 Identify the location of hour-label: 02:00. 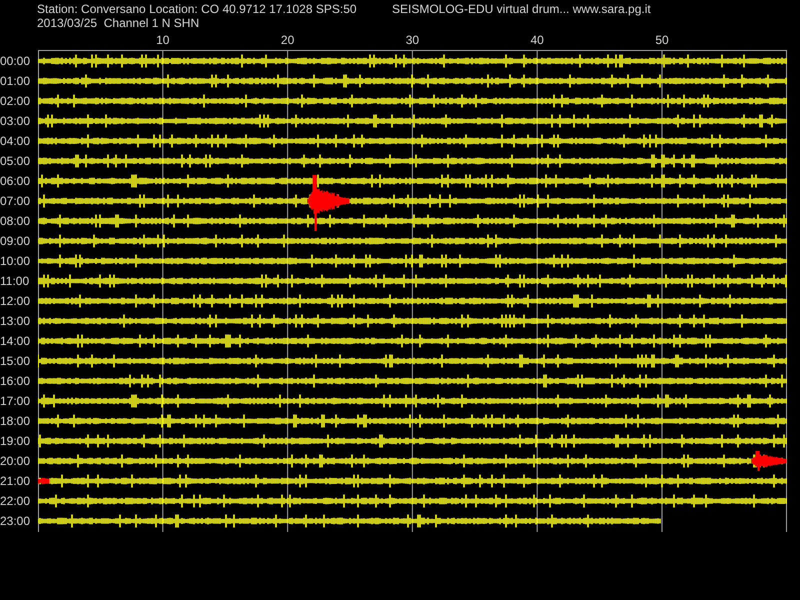
(15, 101).